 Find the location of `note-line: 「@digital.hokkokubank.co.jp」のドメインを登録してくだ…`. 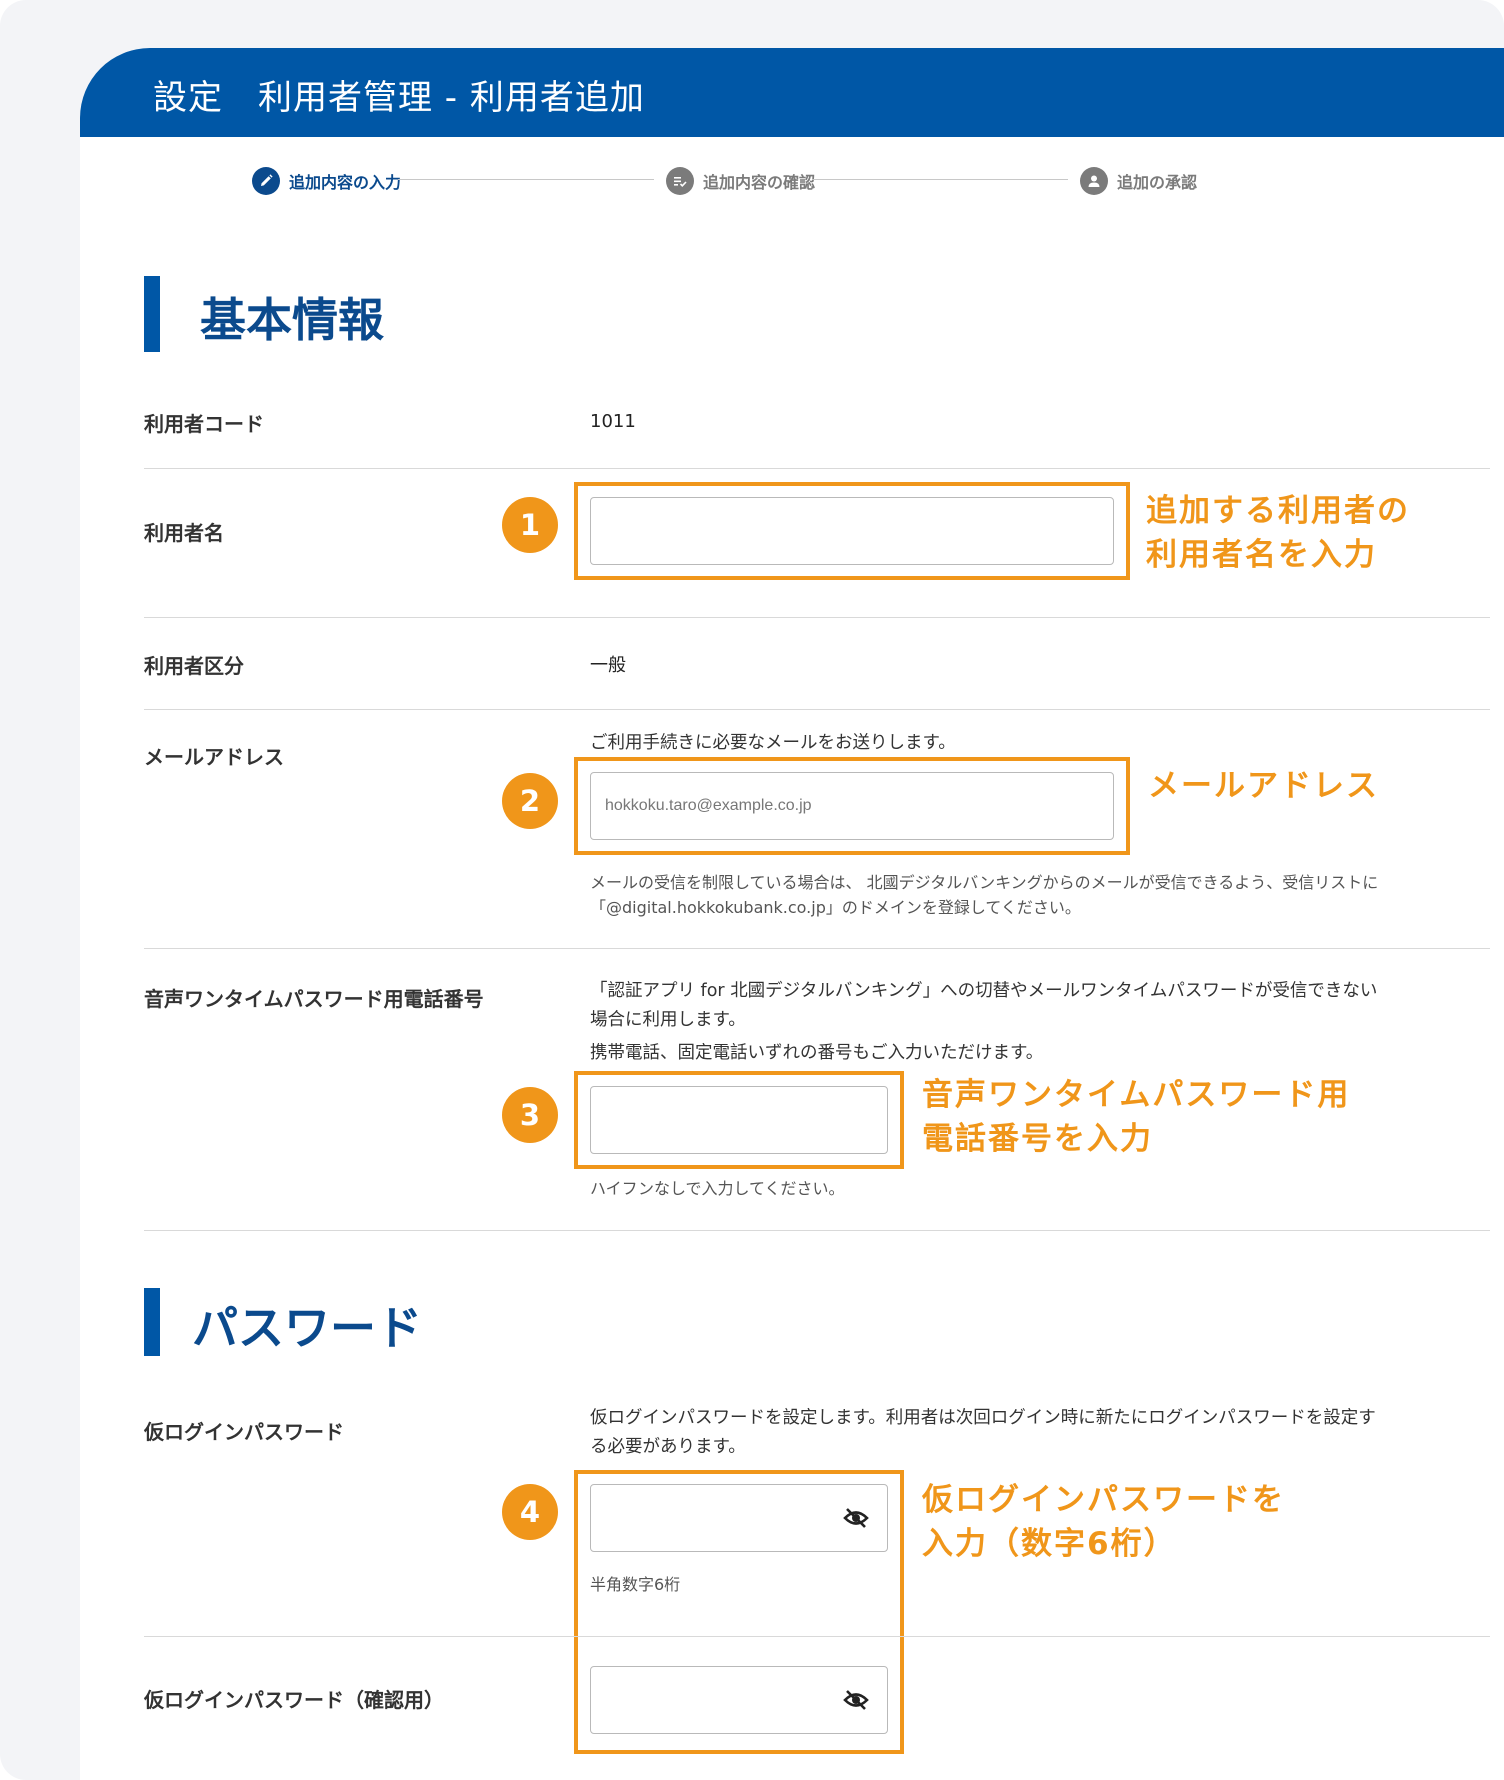

note-line: 「@digital.hokkokubank.co.jp」のドメインを登録してくだ… is located at coordinates (835, 907).